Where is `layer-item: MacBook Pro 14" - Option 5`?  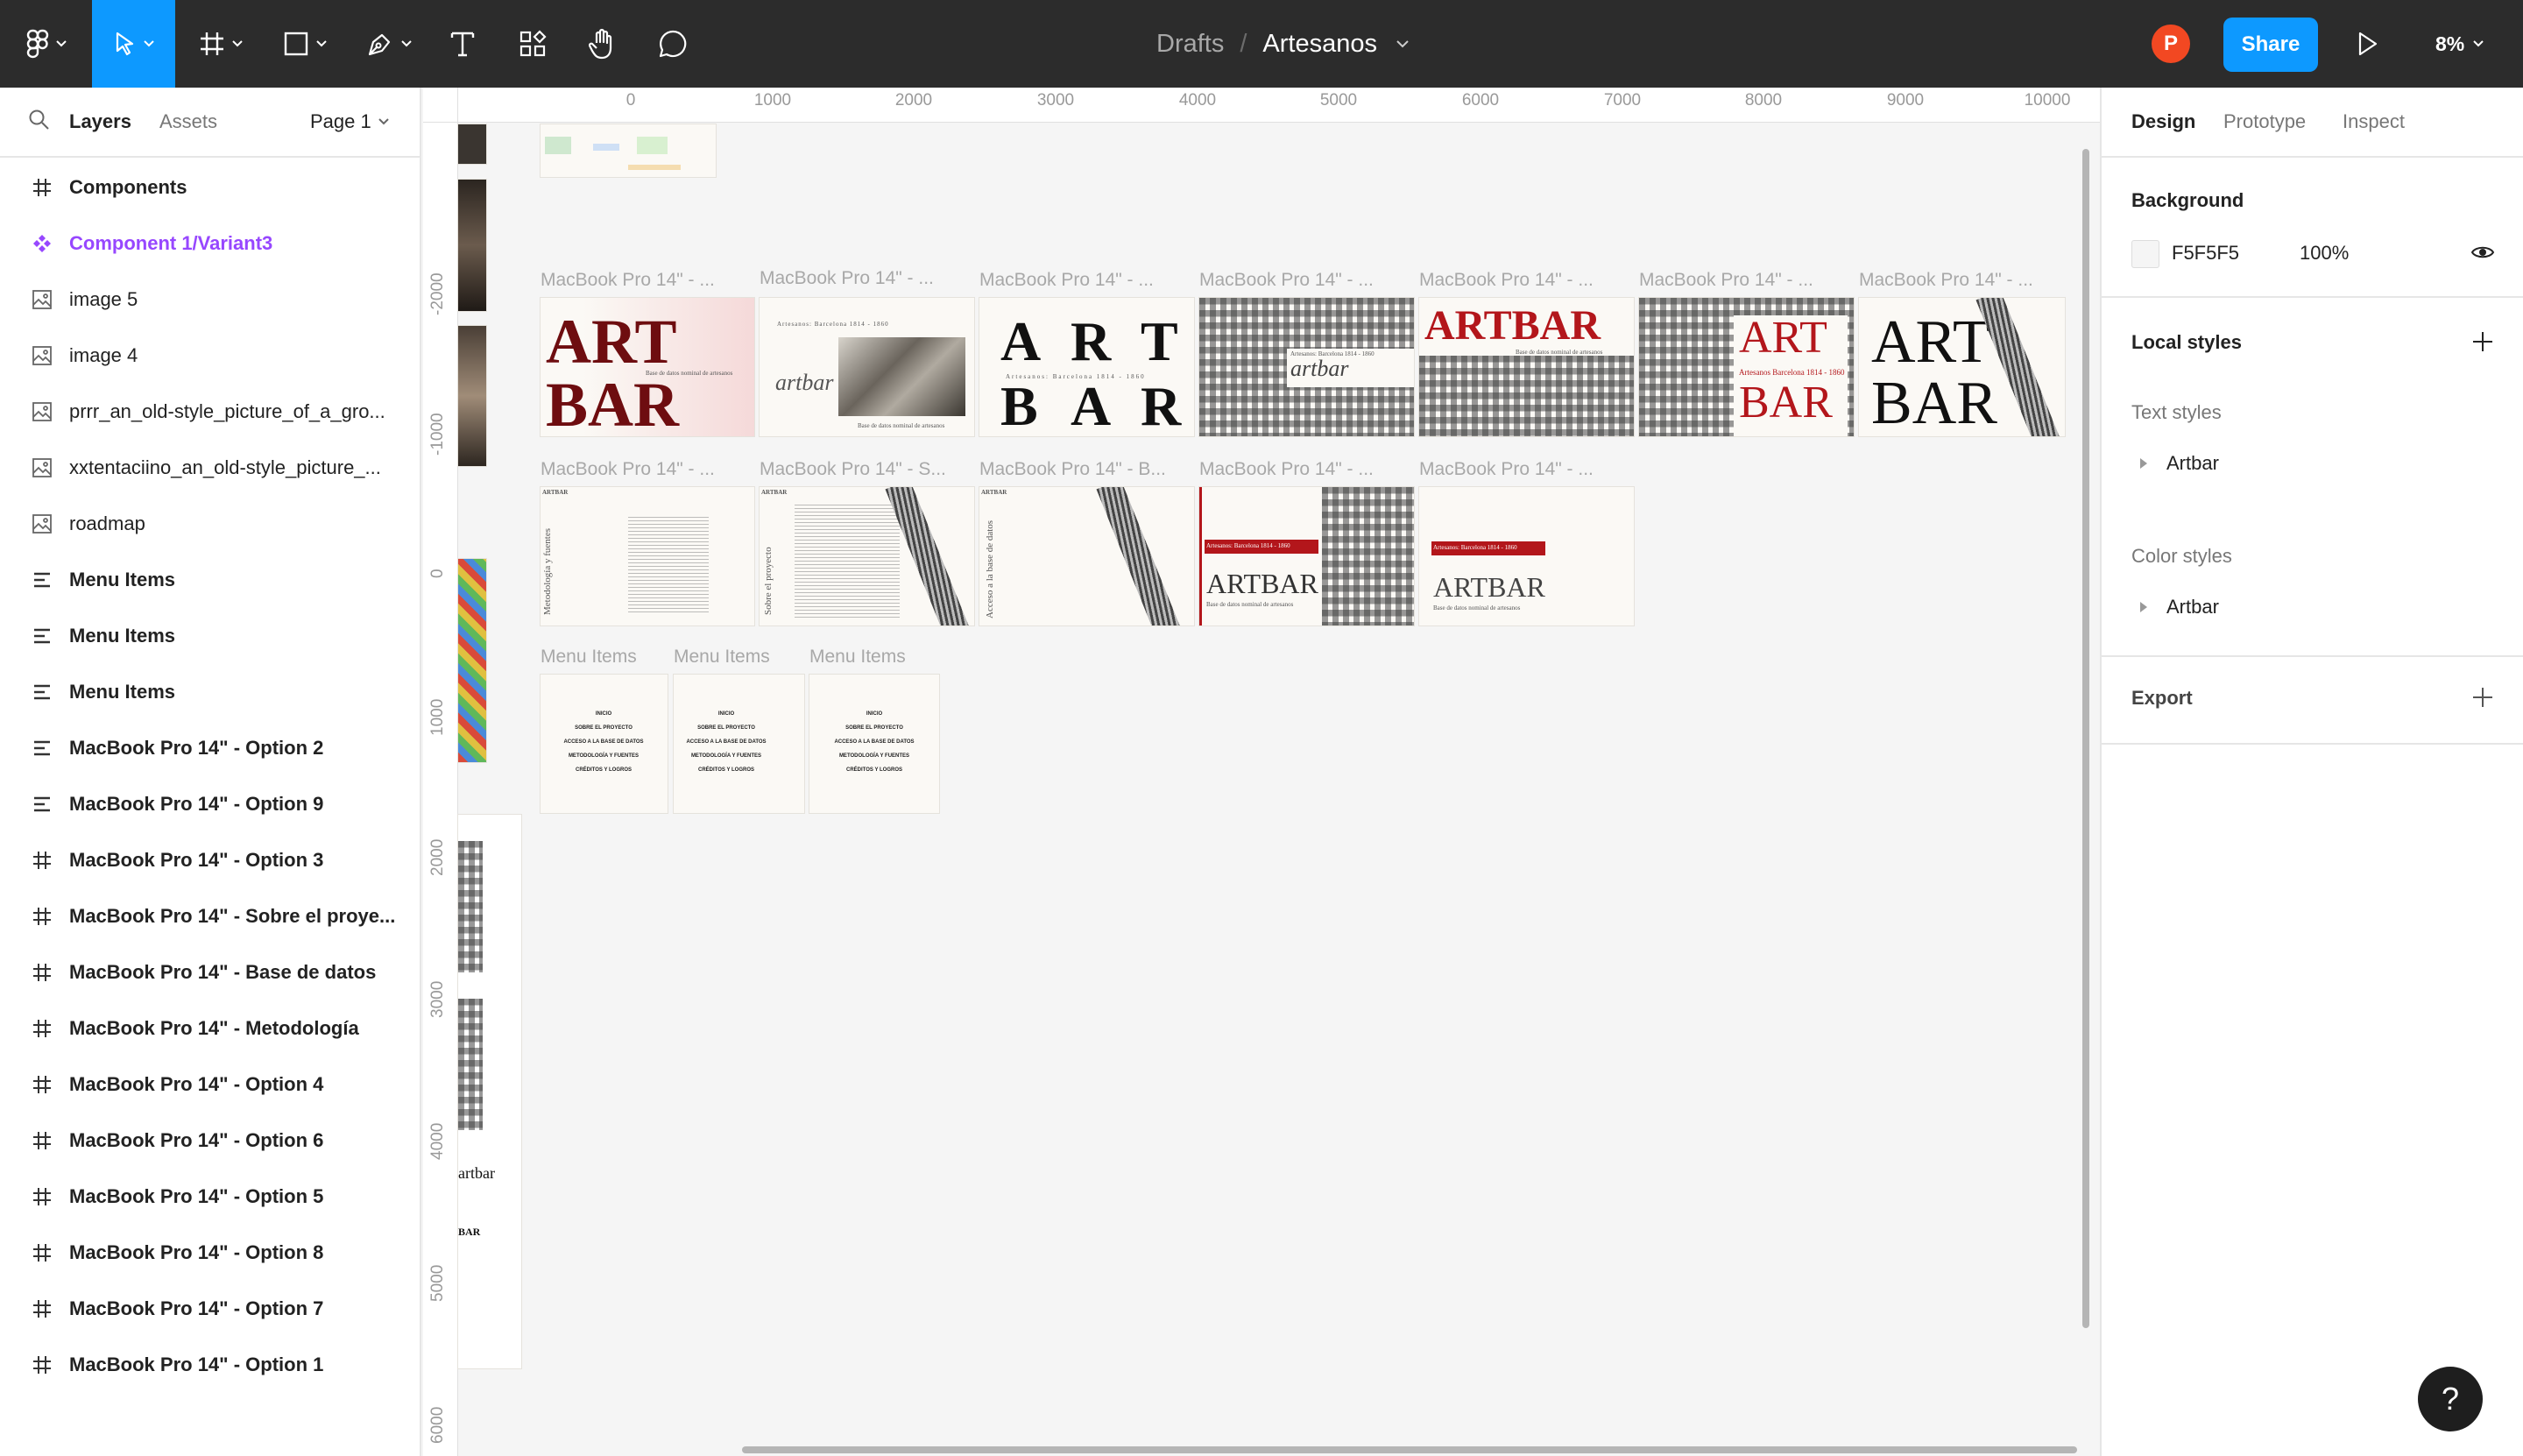
layer-item: MacBook Pro 14" - Option 5 is located at coordinates (210, 1197).